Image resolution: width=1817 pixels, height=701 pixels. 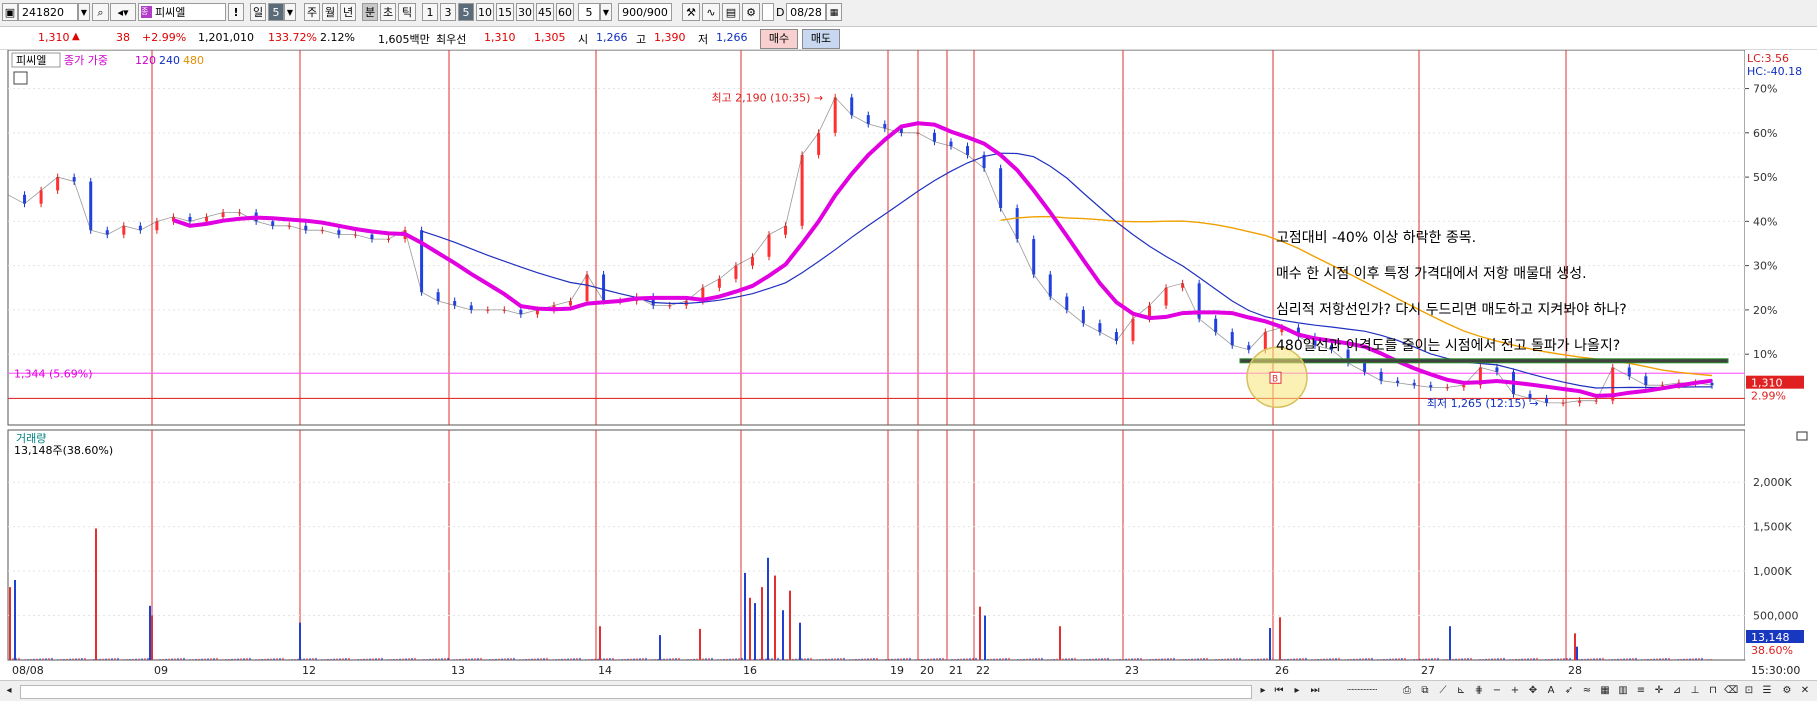 What do you see at coordinates (1677, 691) in the screenshot?
I see `indicator-icon: ⊿` at bounding box center [1677, 691].